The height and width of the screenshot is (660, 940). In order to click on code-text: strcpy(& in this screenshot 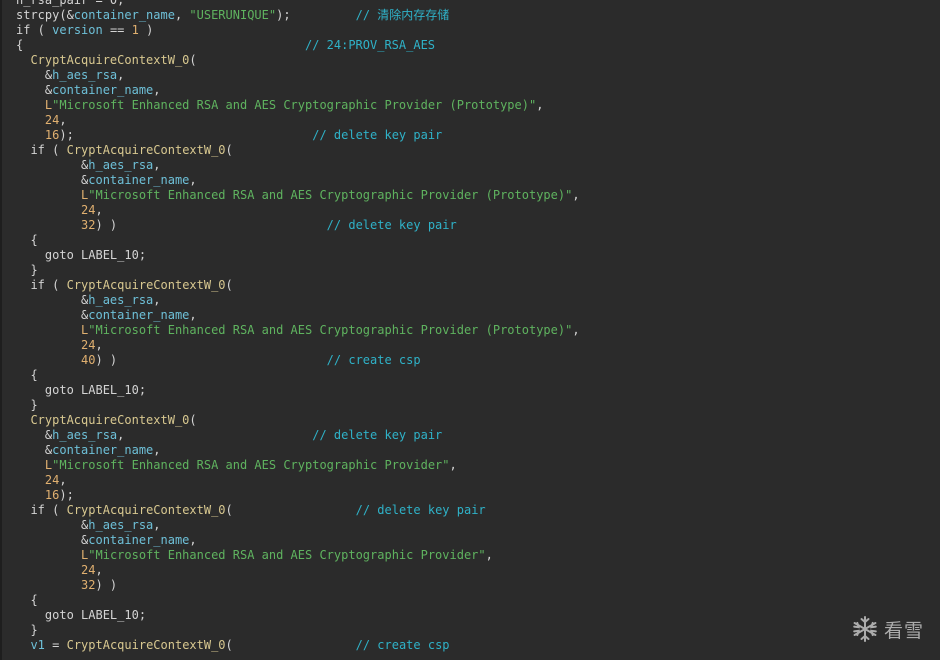, I will do `click(45, 15)`.